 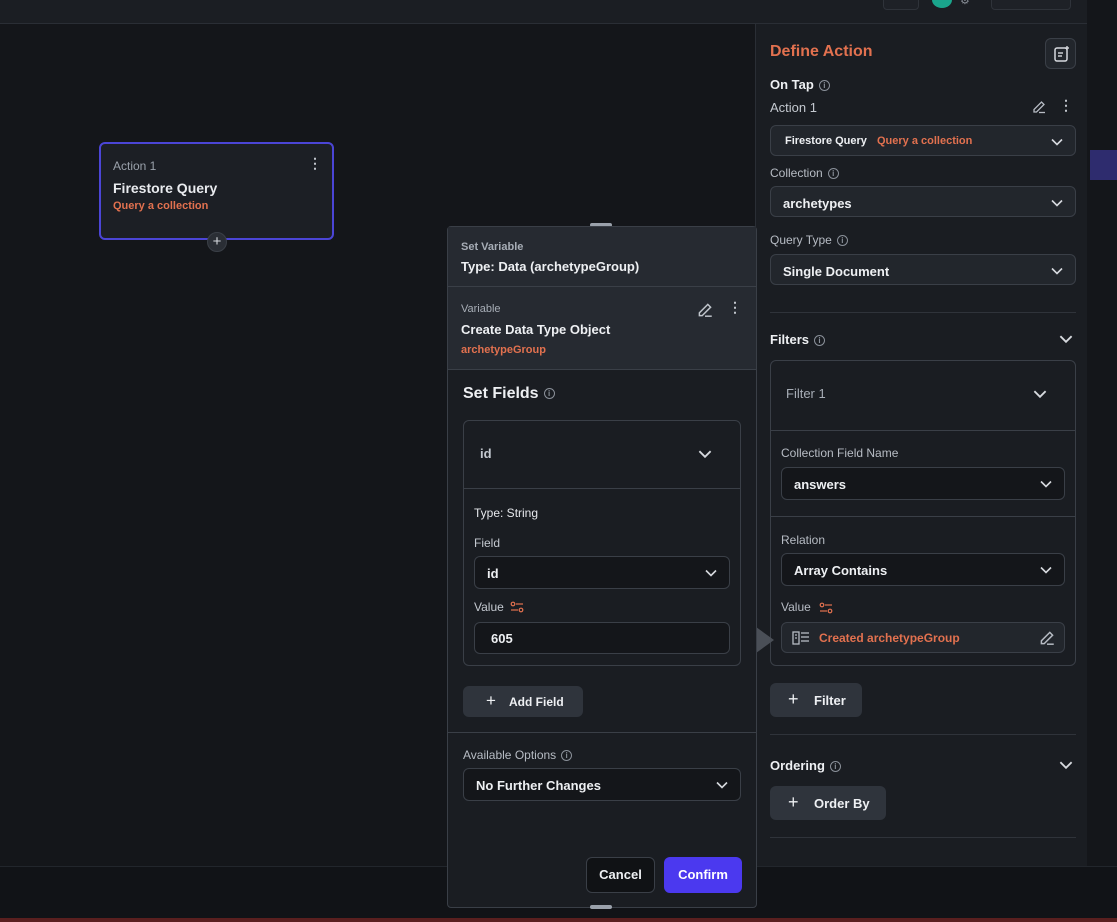 I want to click on available-options-value: No Further Changes, so click(x=538, y=785).